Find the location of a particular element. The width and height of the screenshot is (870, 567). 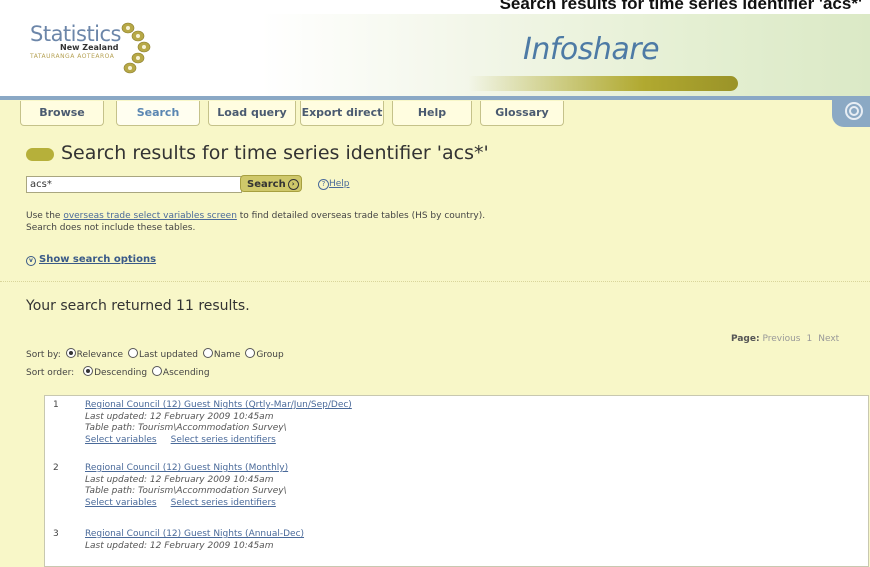

arrow-right-icon: › is located at coordinates (293, 184).